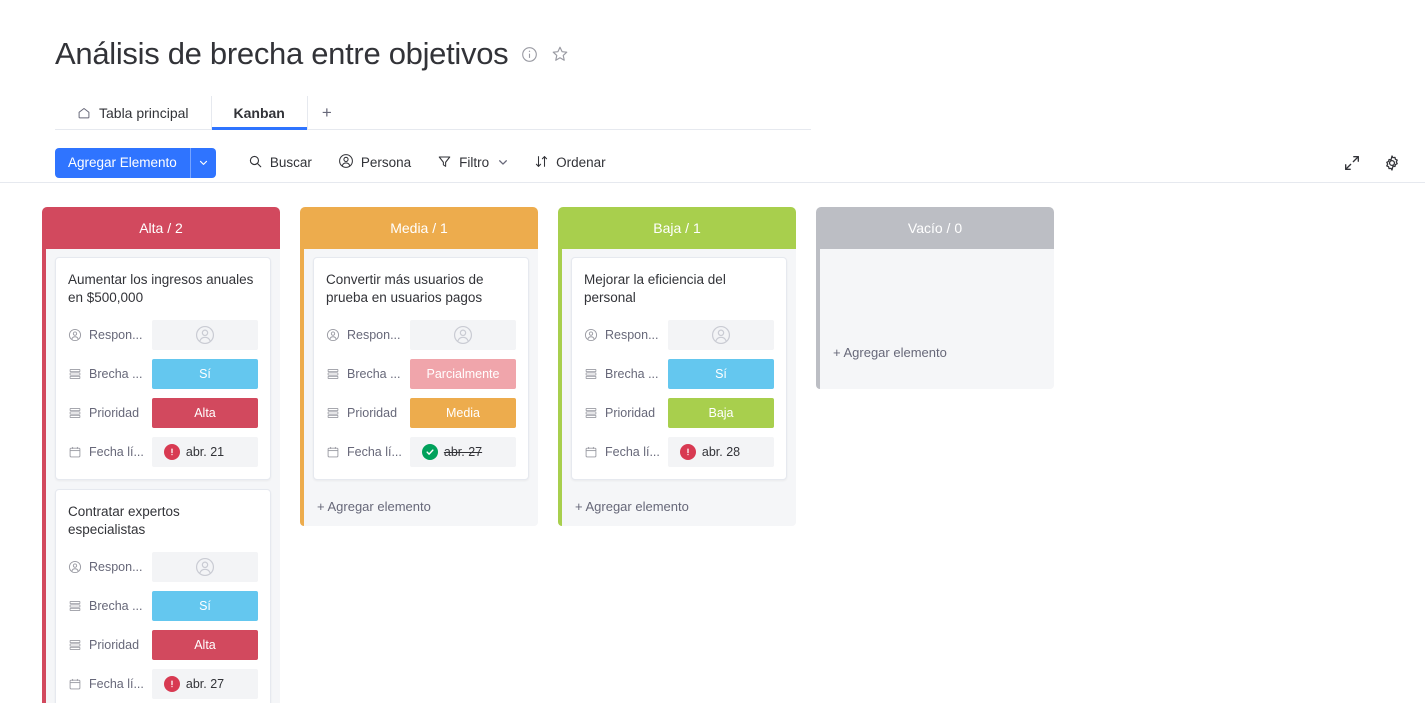  I want to click on filter-button: Filtro, so click(472, 163).